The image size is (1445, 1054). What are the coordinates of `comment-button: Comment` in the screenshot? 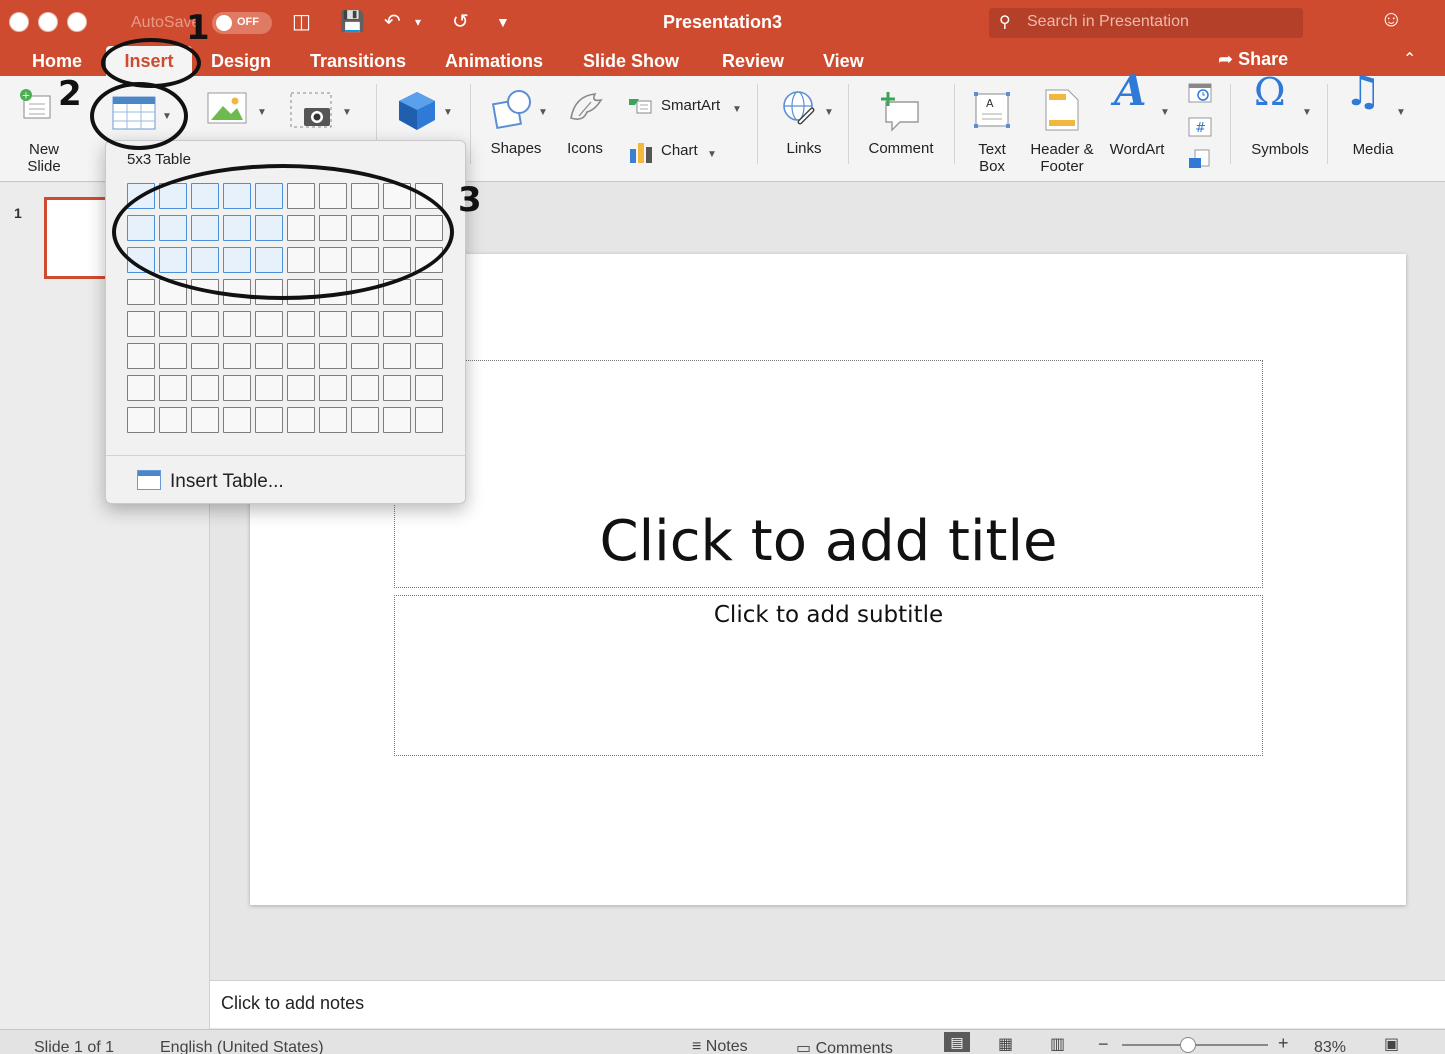 It's located at (901, 126).